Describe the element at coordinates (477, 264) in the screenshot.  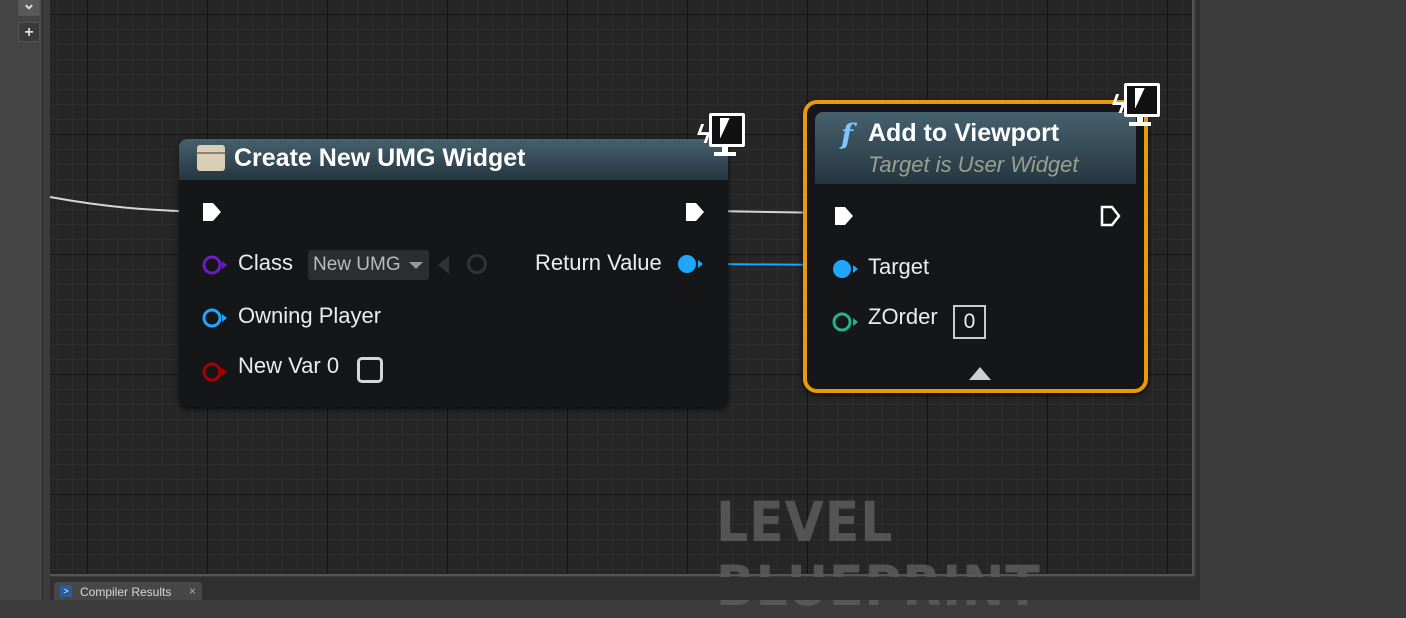
I see `browse-search-icon` at that location.